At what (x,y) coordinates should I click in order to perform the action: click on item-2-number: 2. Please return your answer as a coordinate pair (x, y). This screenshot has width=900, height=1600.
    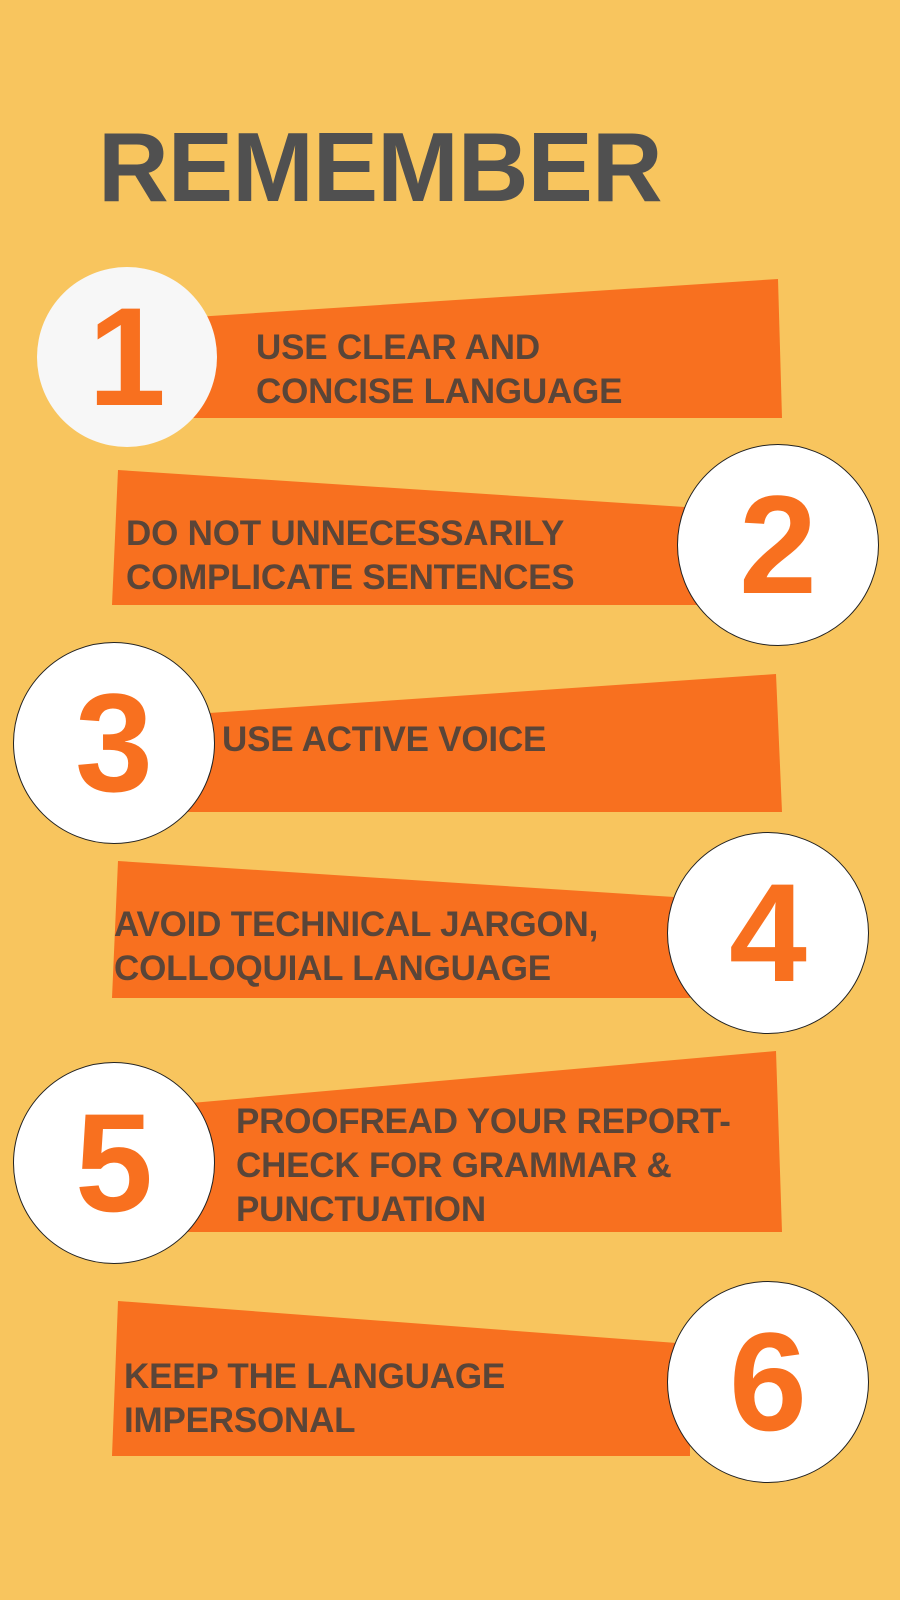
    Looking at the image, I should click on (778, 544).